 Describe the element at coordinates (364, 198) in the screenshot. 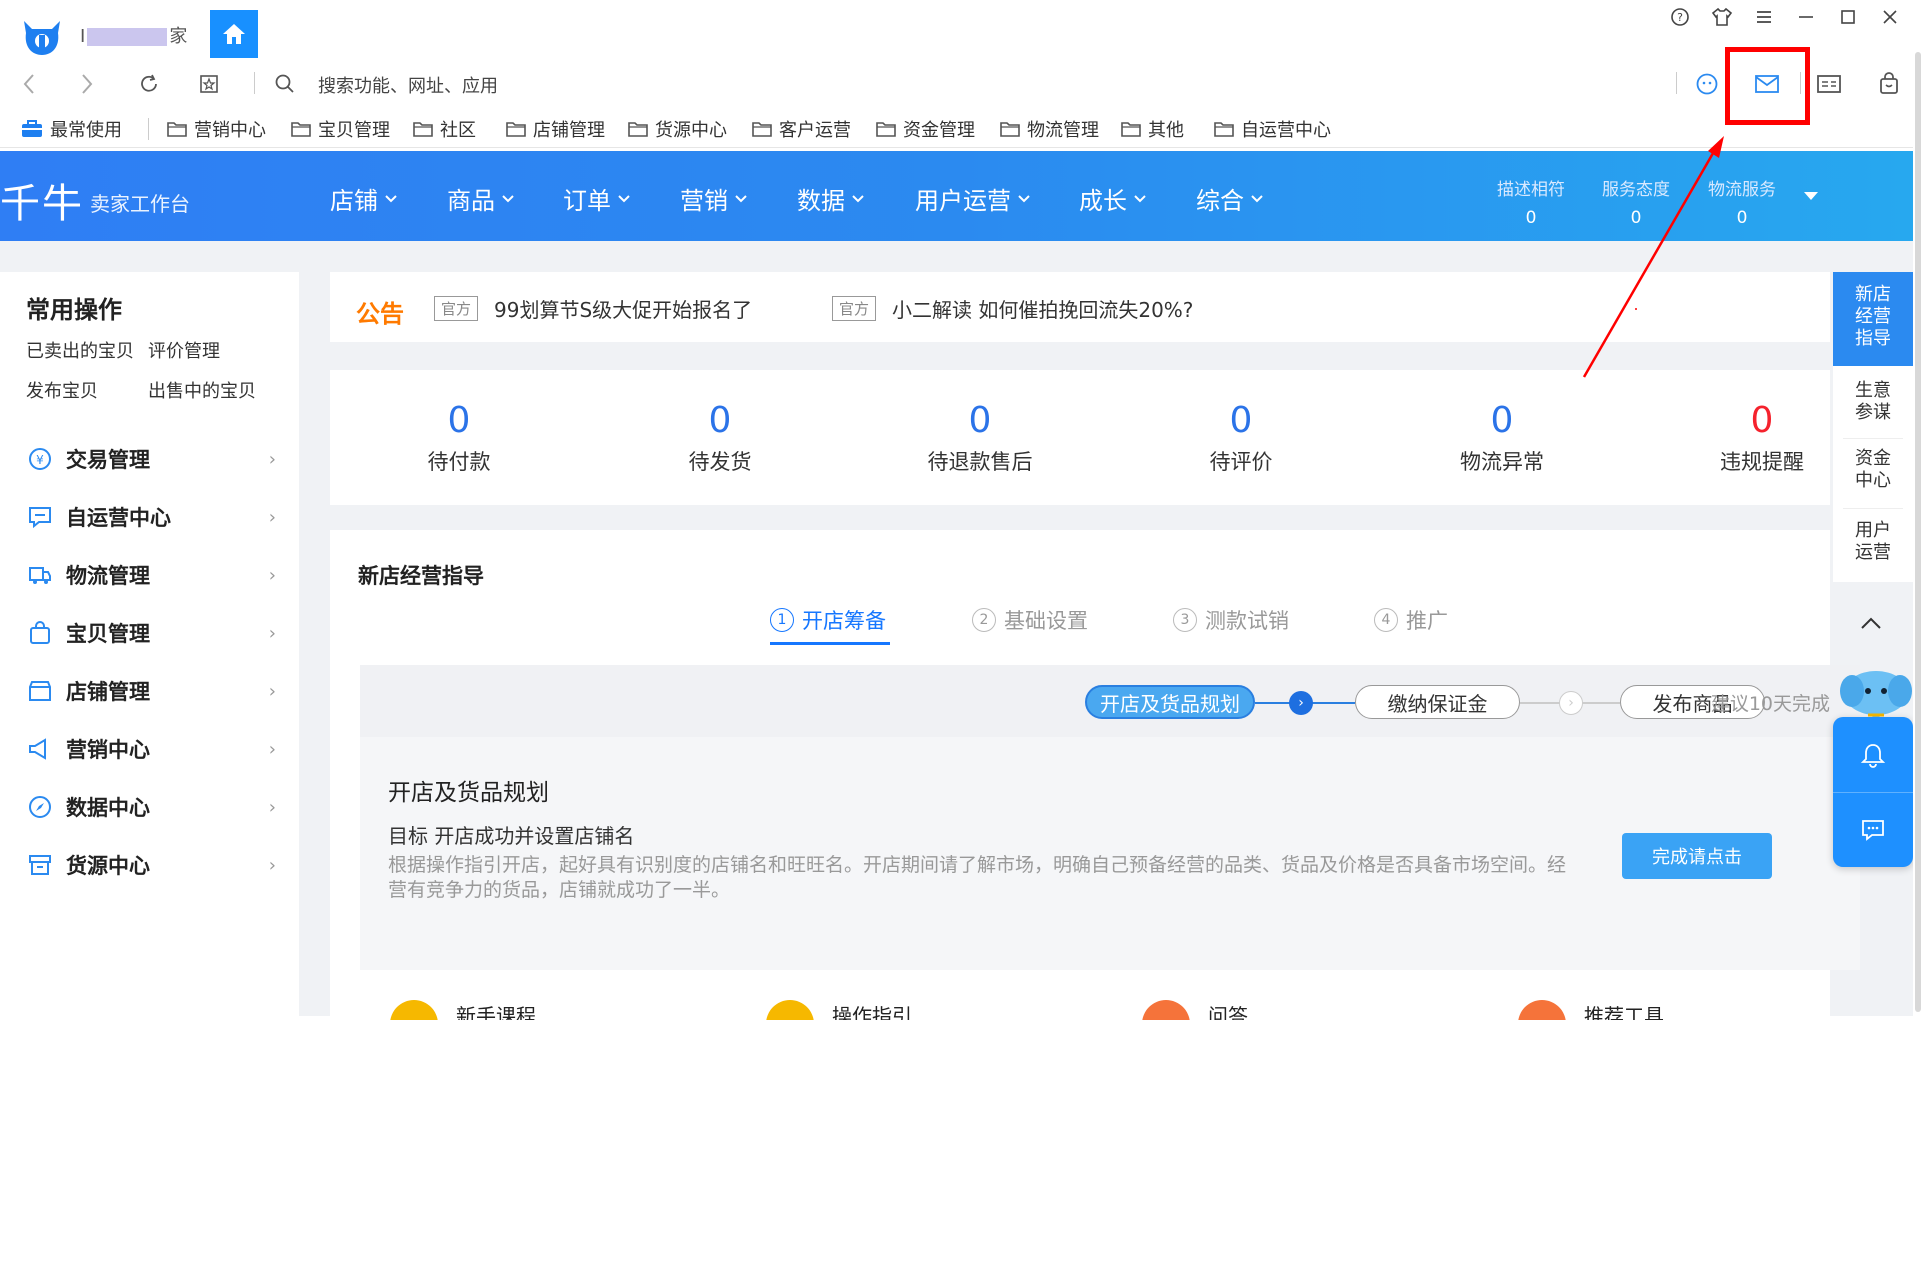

I see `menu-0: 店铺` at that location.